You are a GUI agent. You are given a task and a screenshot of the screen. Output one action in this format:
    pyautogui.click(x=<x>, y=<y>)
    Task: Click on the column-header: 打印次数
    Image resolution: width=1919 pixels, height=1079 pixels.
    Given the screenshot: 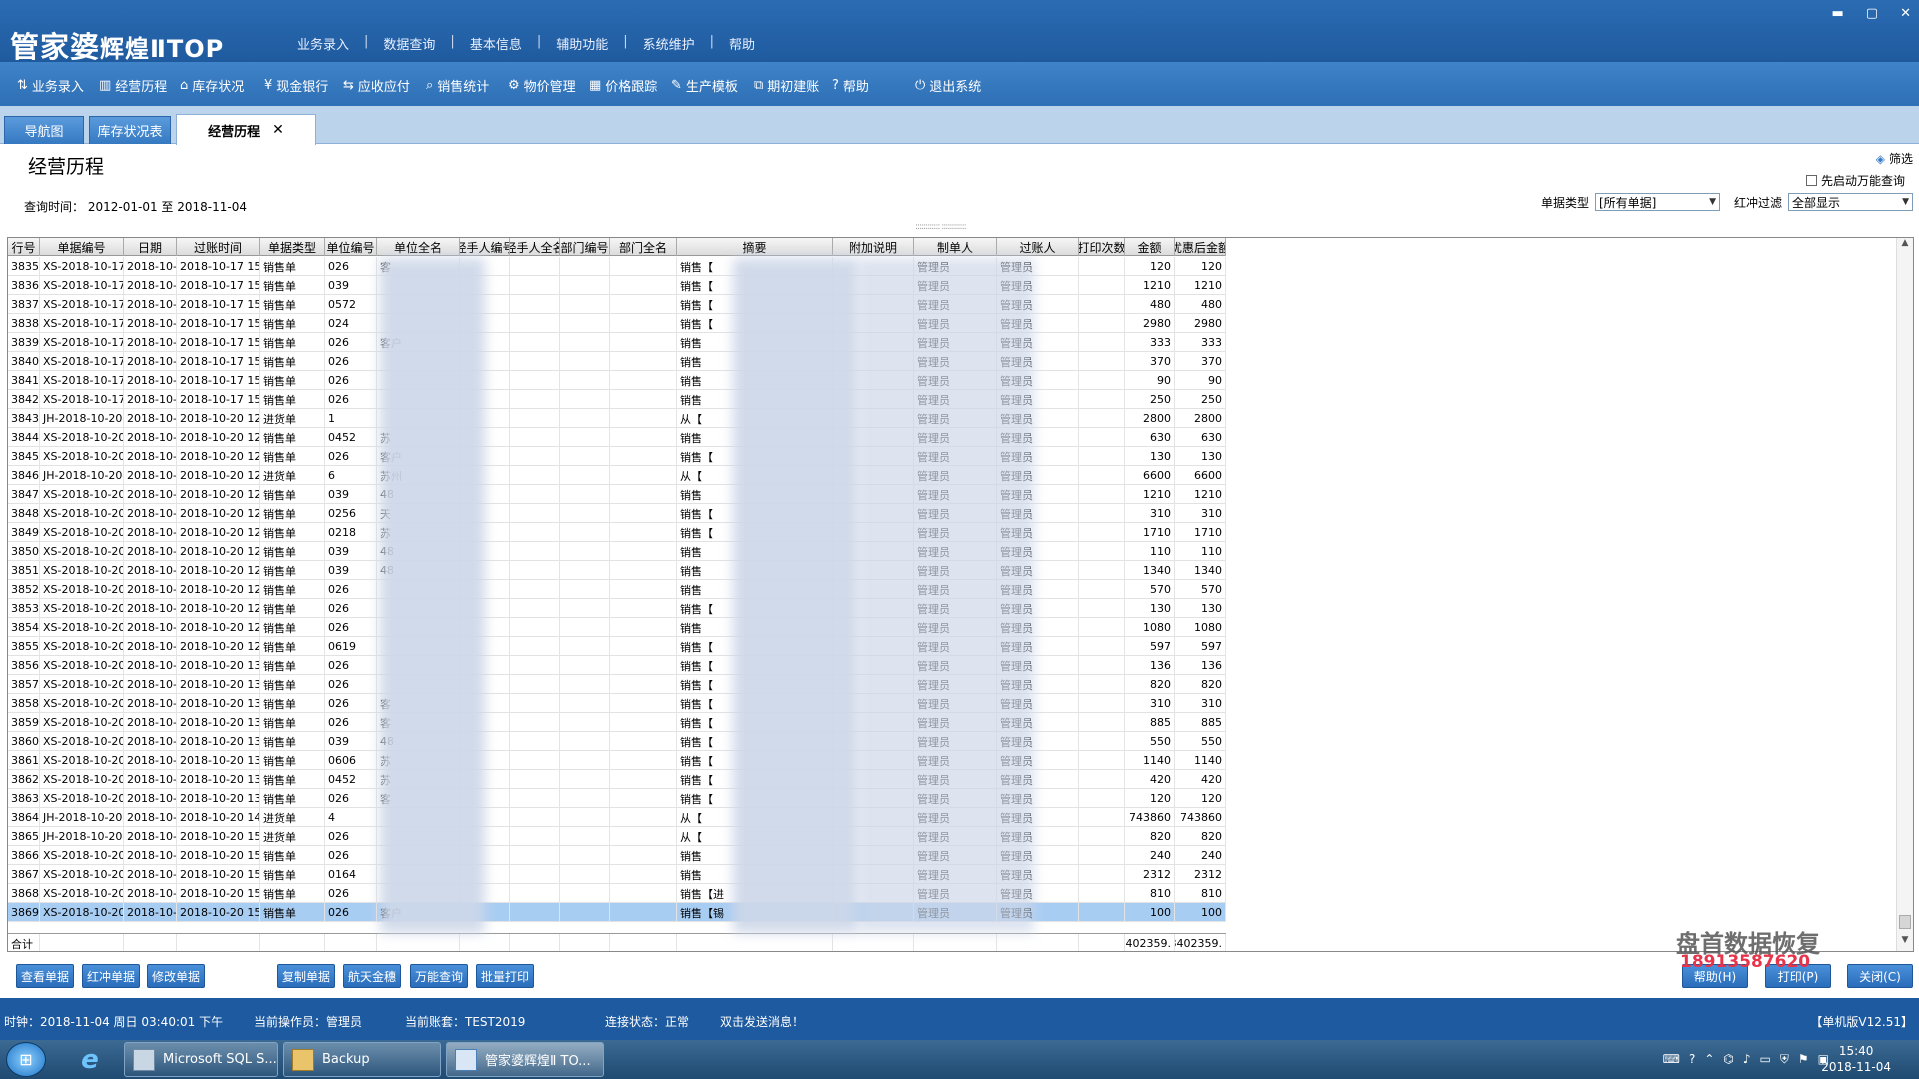 What is the action you would take?
    pyautogui.click(x=1102, y=247)
    